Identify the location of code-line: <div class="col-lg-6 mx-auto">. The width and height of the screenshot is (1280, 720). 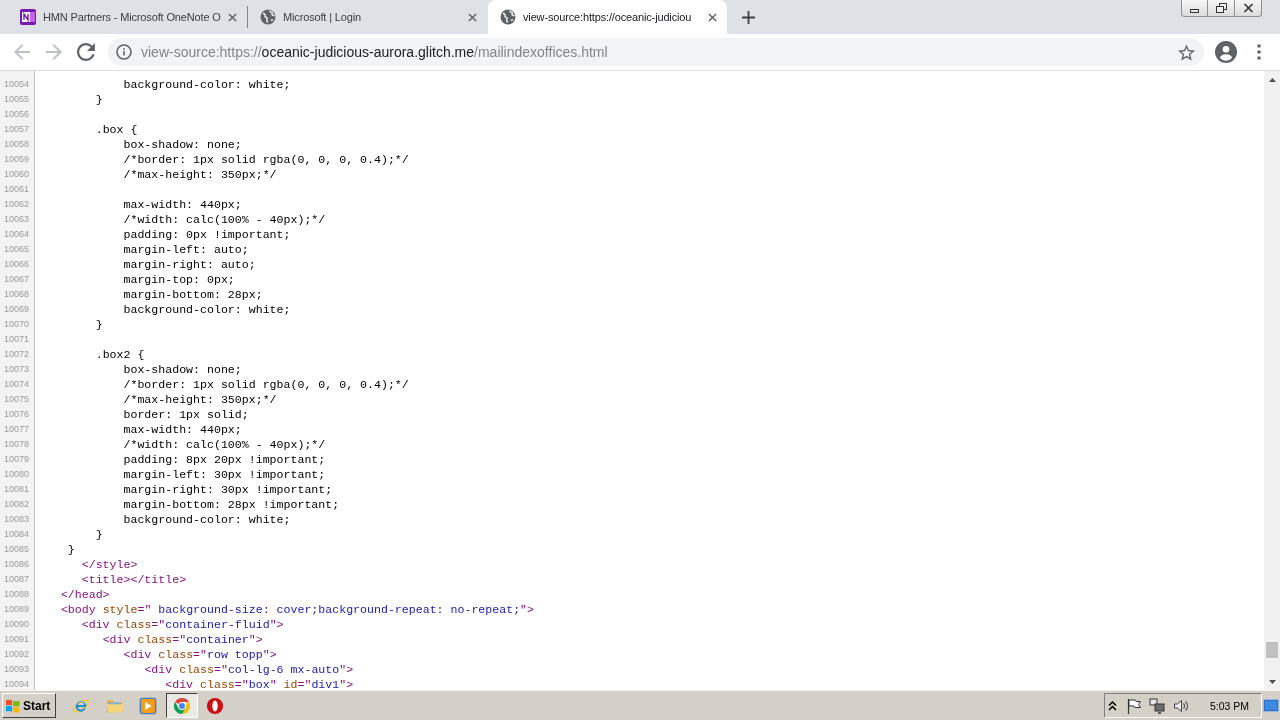
(249, 669).